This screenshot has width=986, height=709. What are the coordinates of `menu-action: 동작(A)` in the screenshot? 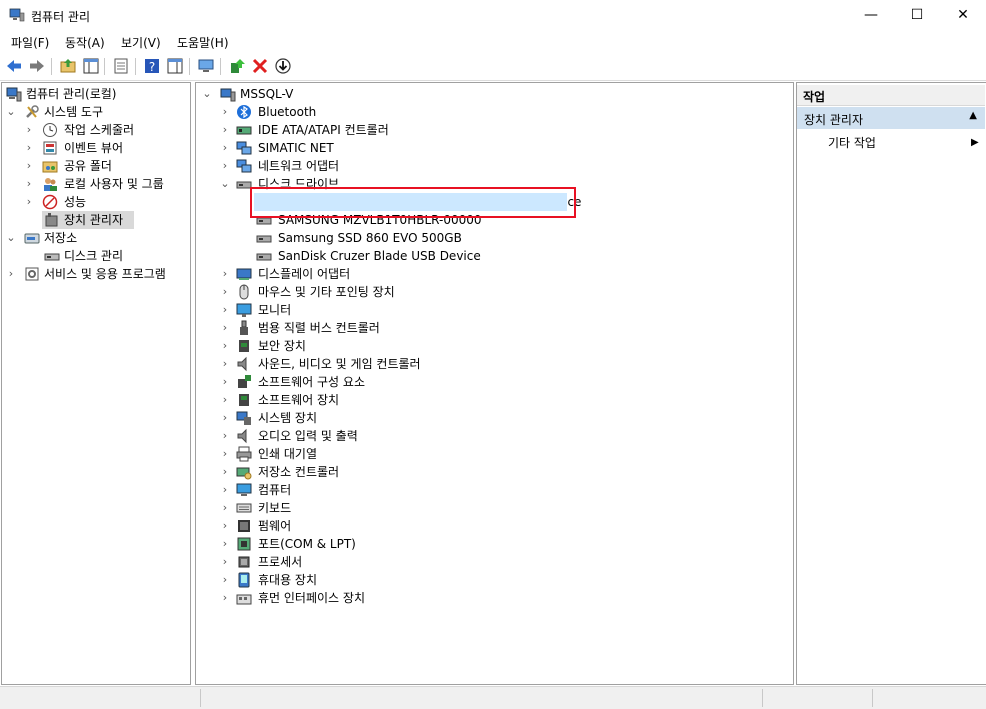 It's located at (85, 42).